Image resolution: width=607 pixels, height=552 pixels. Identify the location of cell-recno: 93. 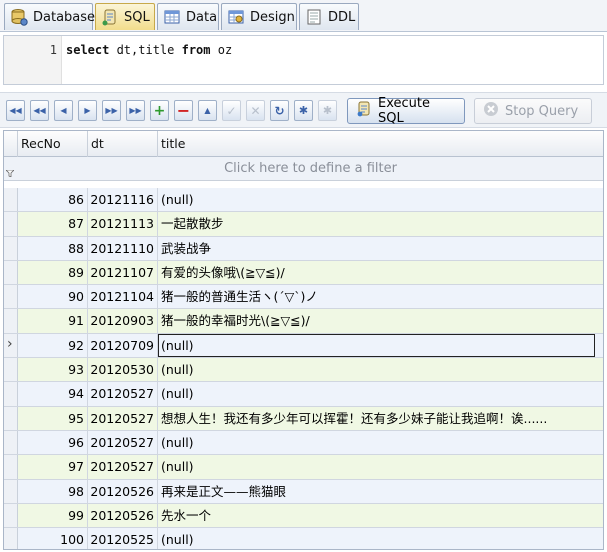
(53, 370).